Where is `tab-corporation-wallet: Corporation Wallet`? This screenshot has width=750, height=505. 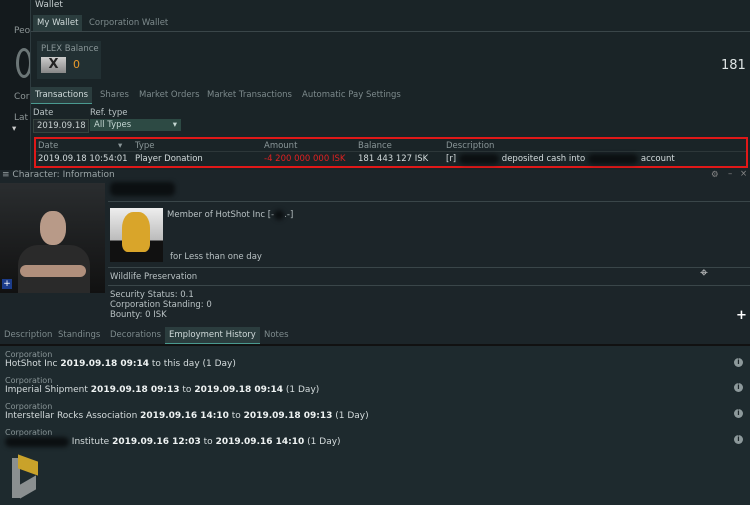
tab-corporation-wallet: Corporation Wallet is located at coordinates (128, 23).